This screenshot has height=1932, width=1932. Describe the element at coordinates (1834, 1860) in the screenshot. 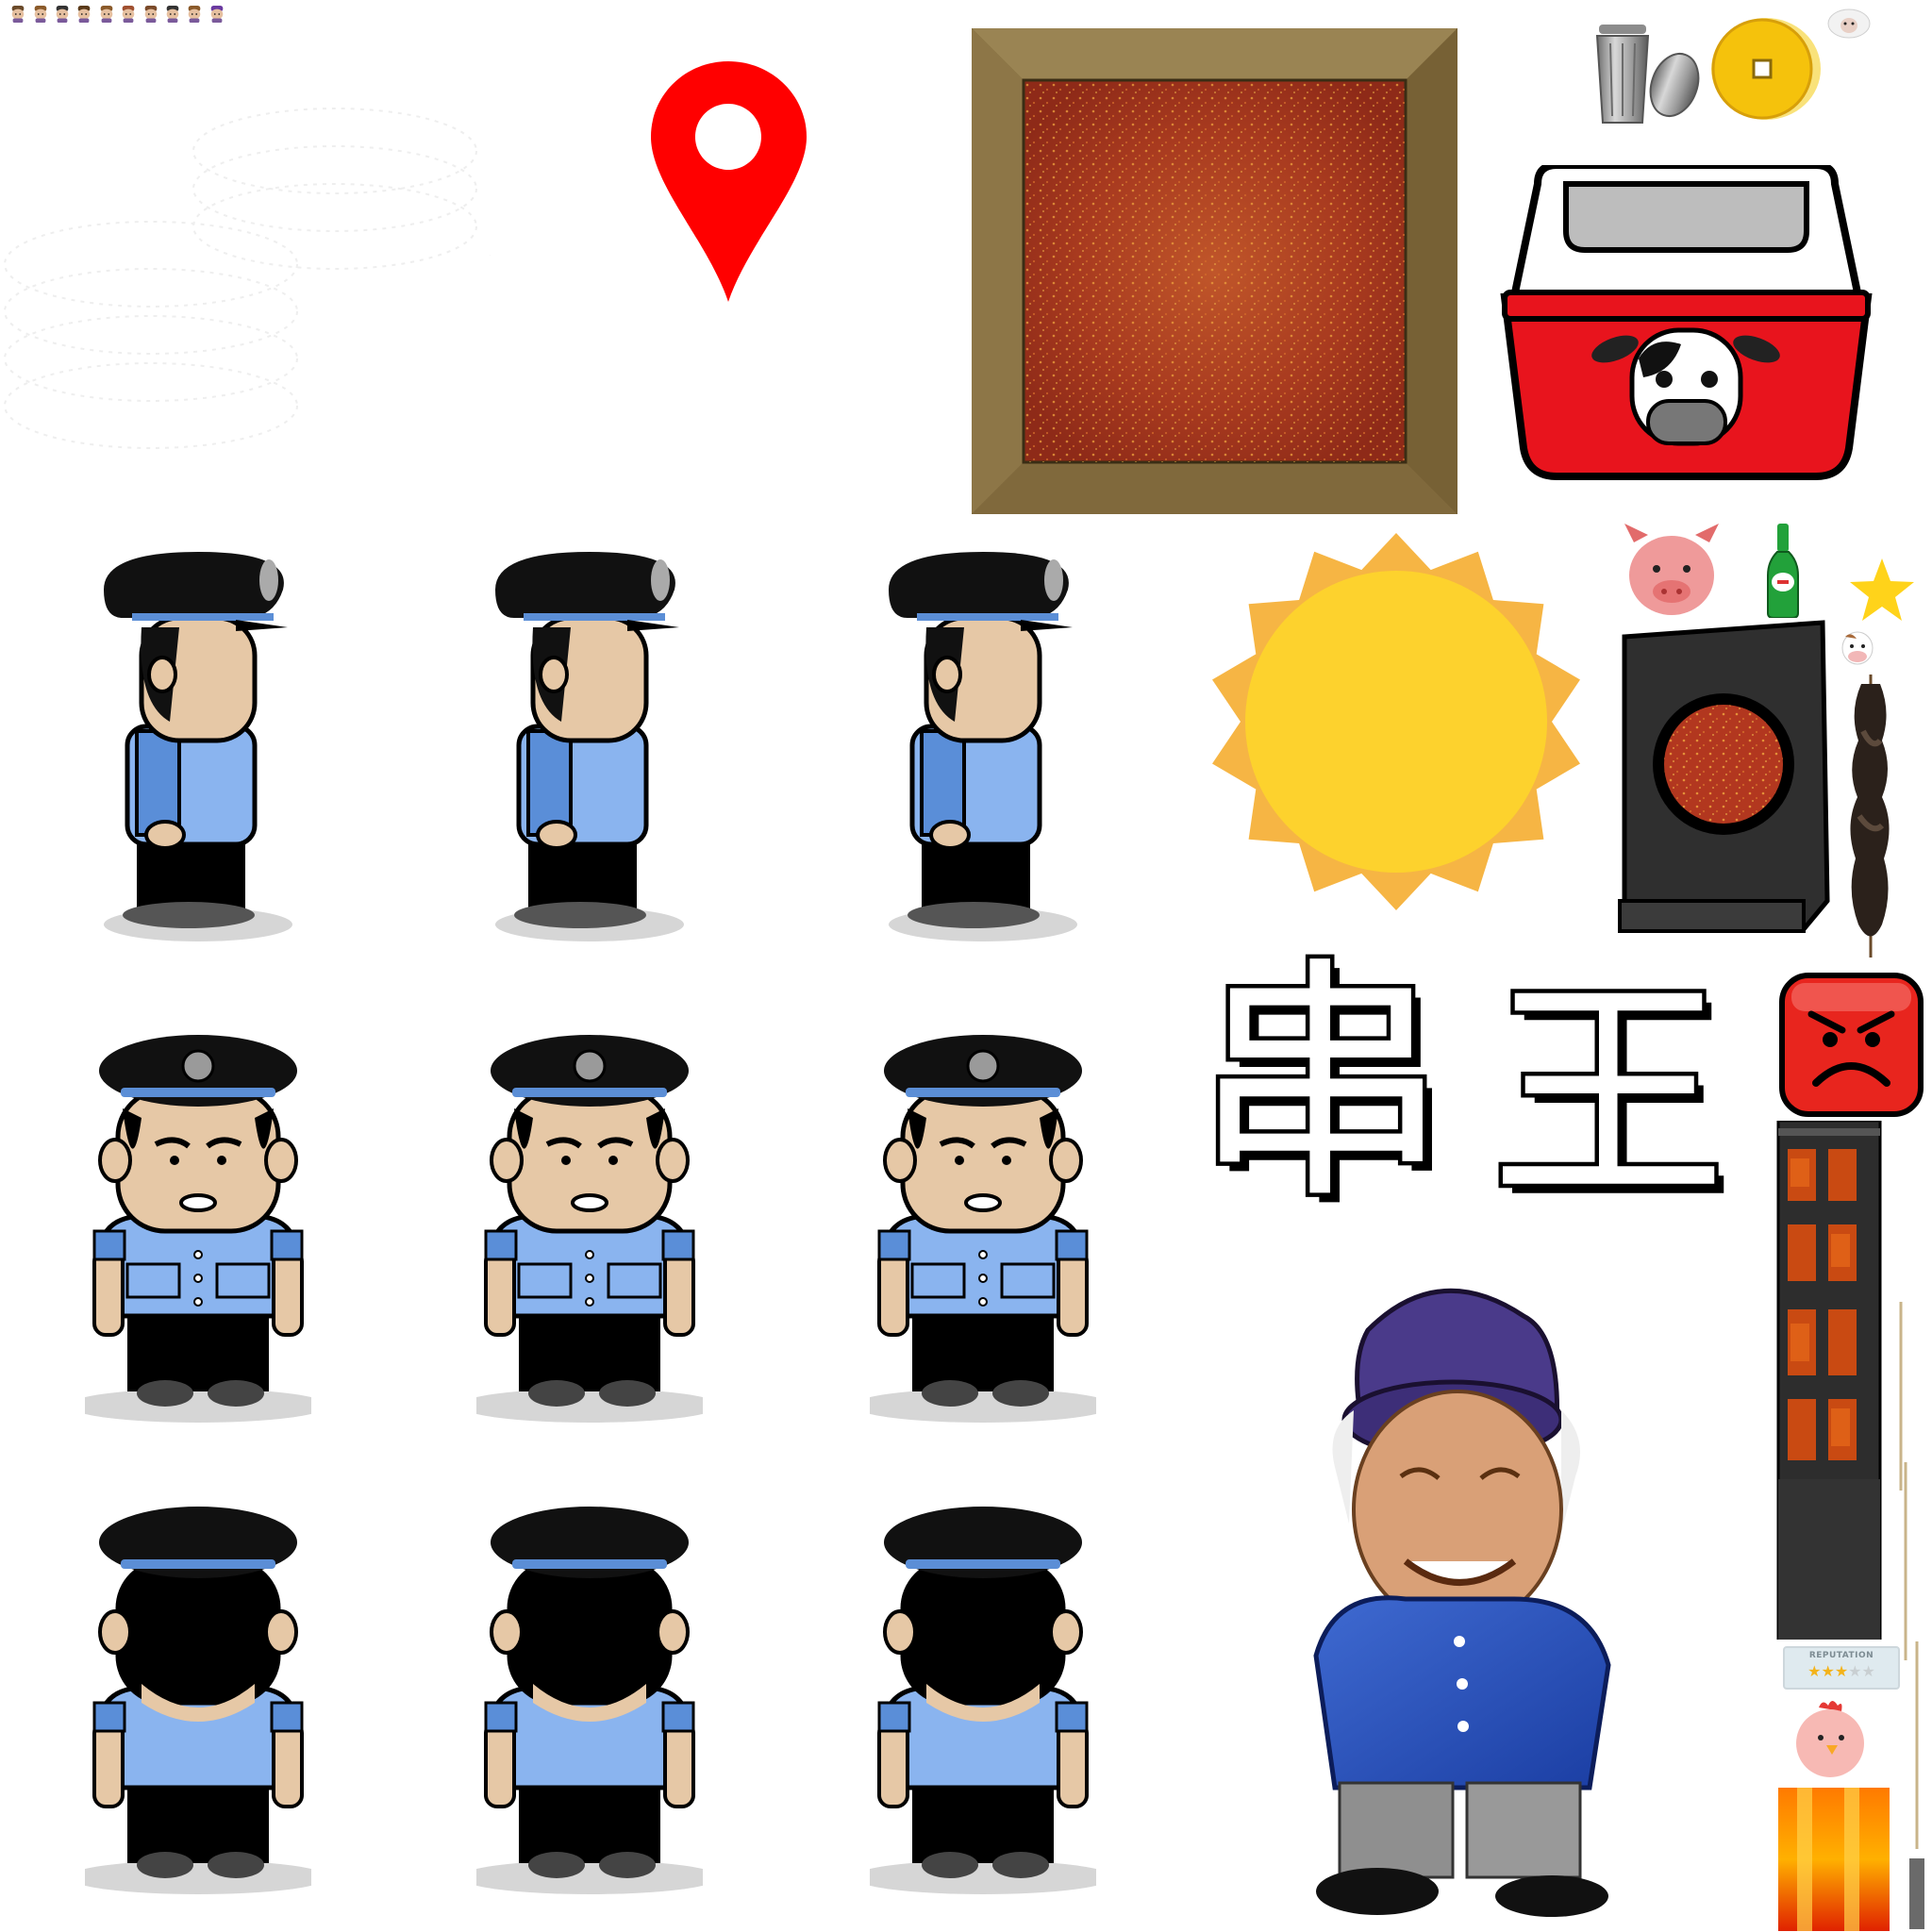

I see `fire-strip` at that location.